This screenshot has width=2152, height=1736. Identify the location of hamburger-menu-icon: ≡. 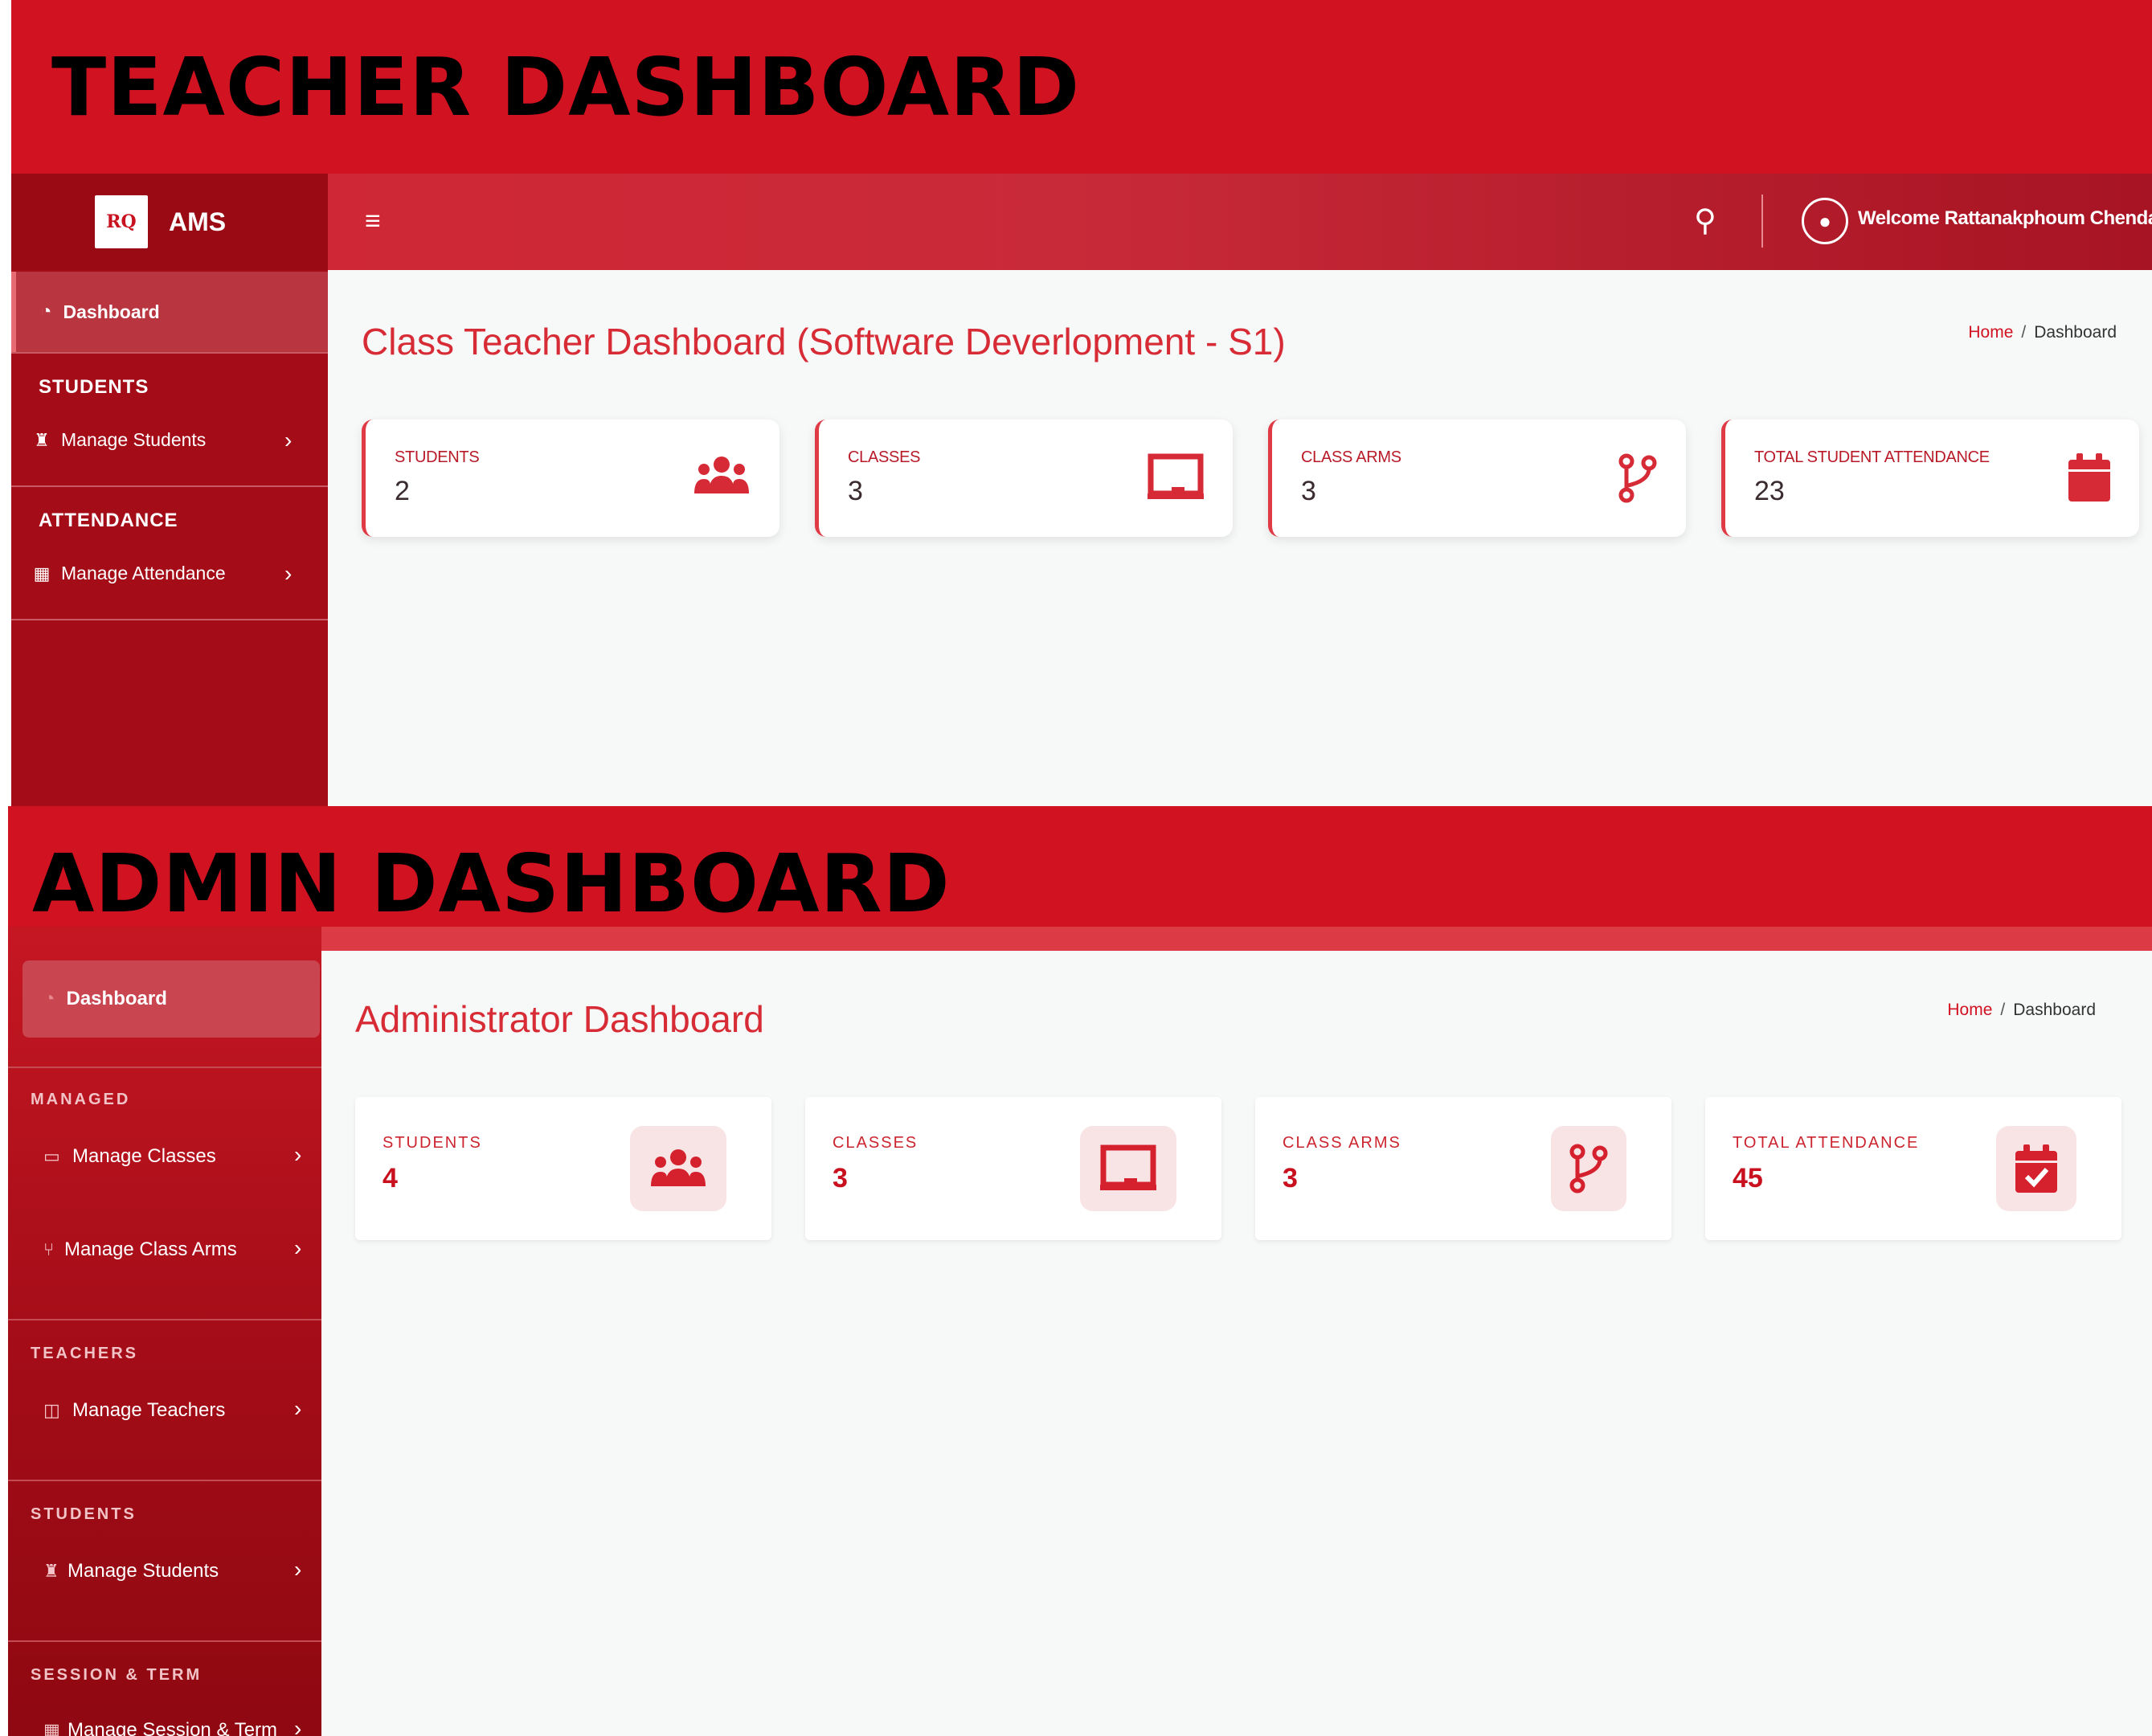
(373, 221).